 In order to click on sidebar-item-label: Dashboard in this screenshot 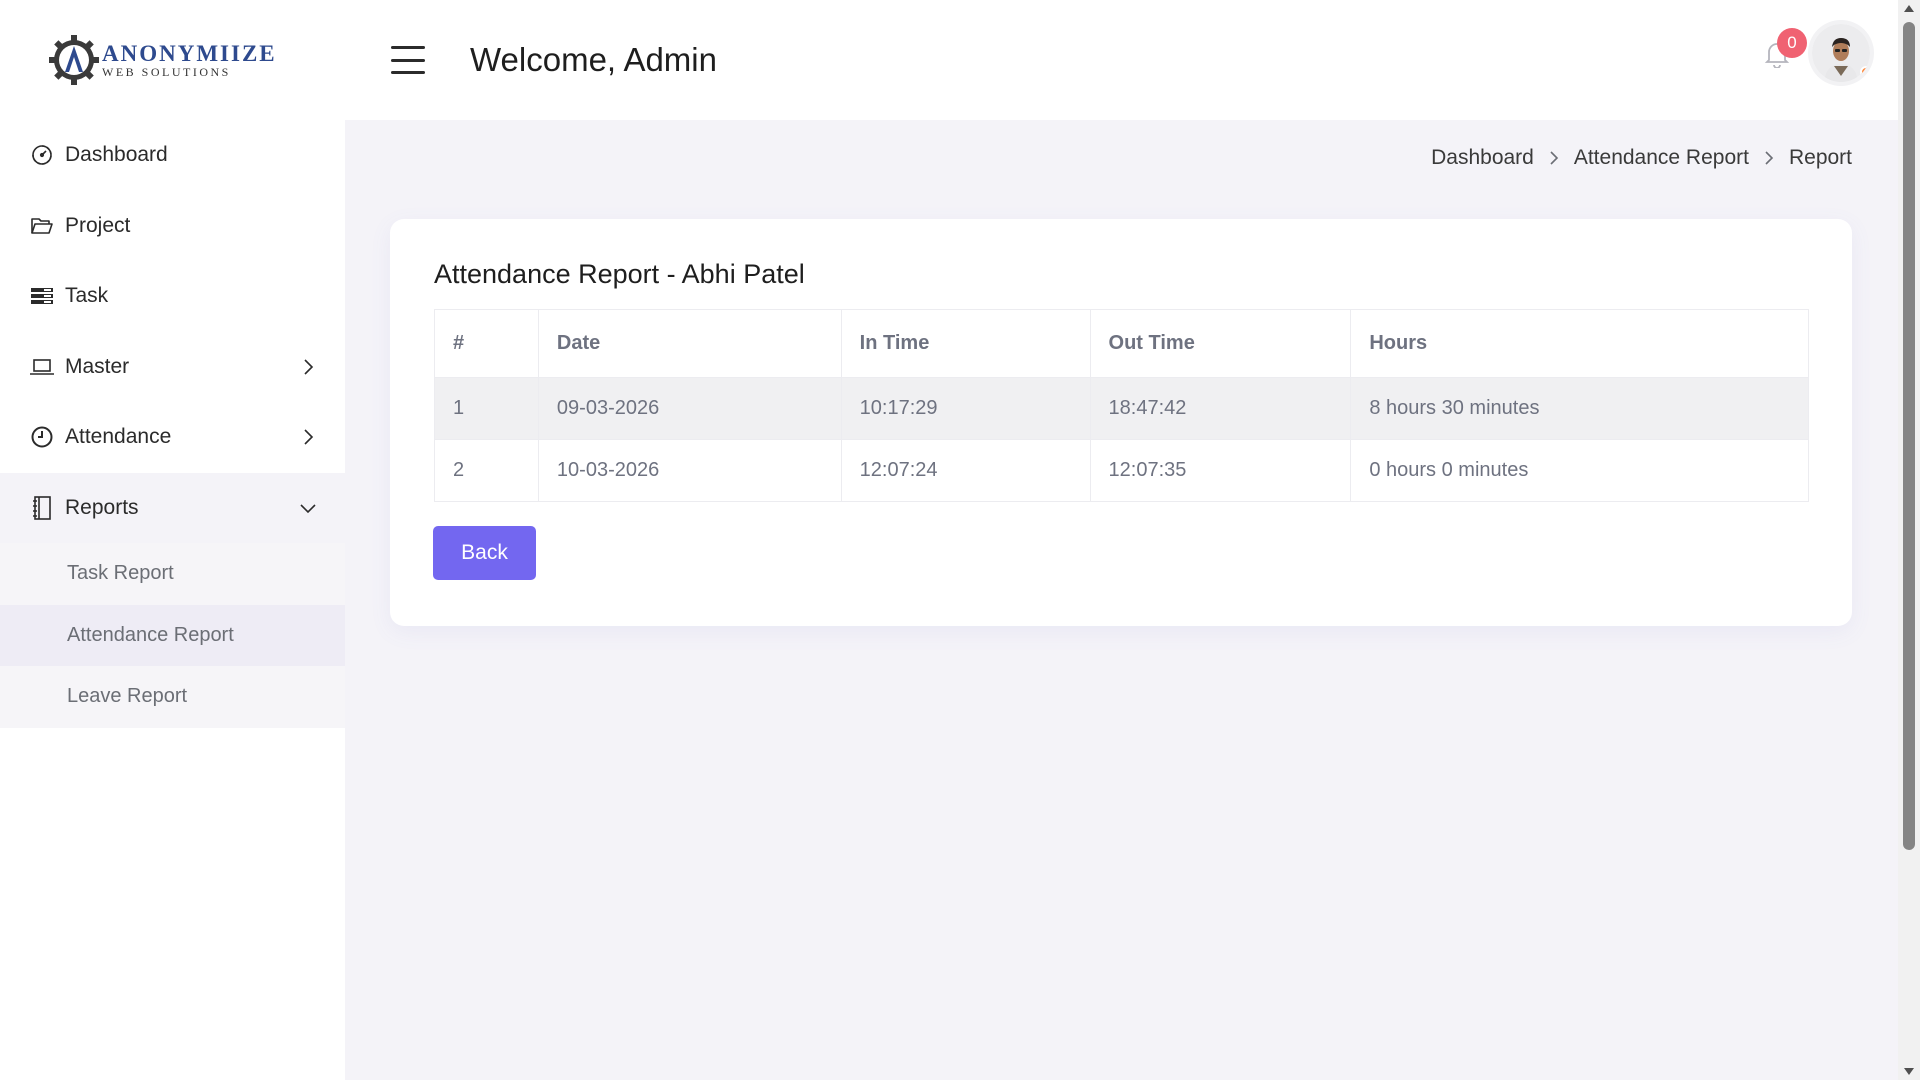, I will do `click(116, 155)`.